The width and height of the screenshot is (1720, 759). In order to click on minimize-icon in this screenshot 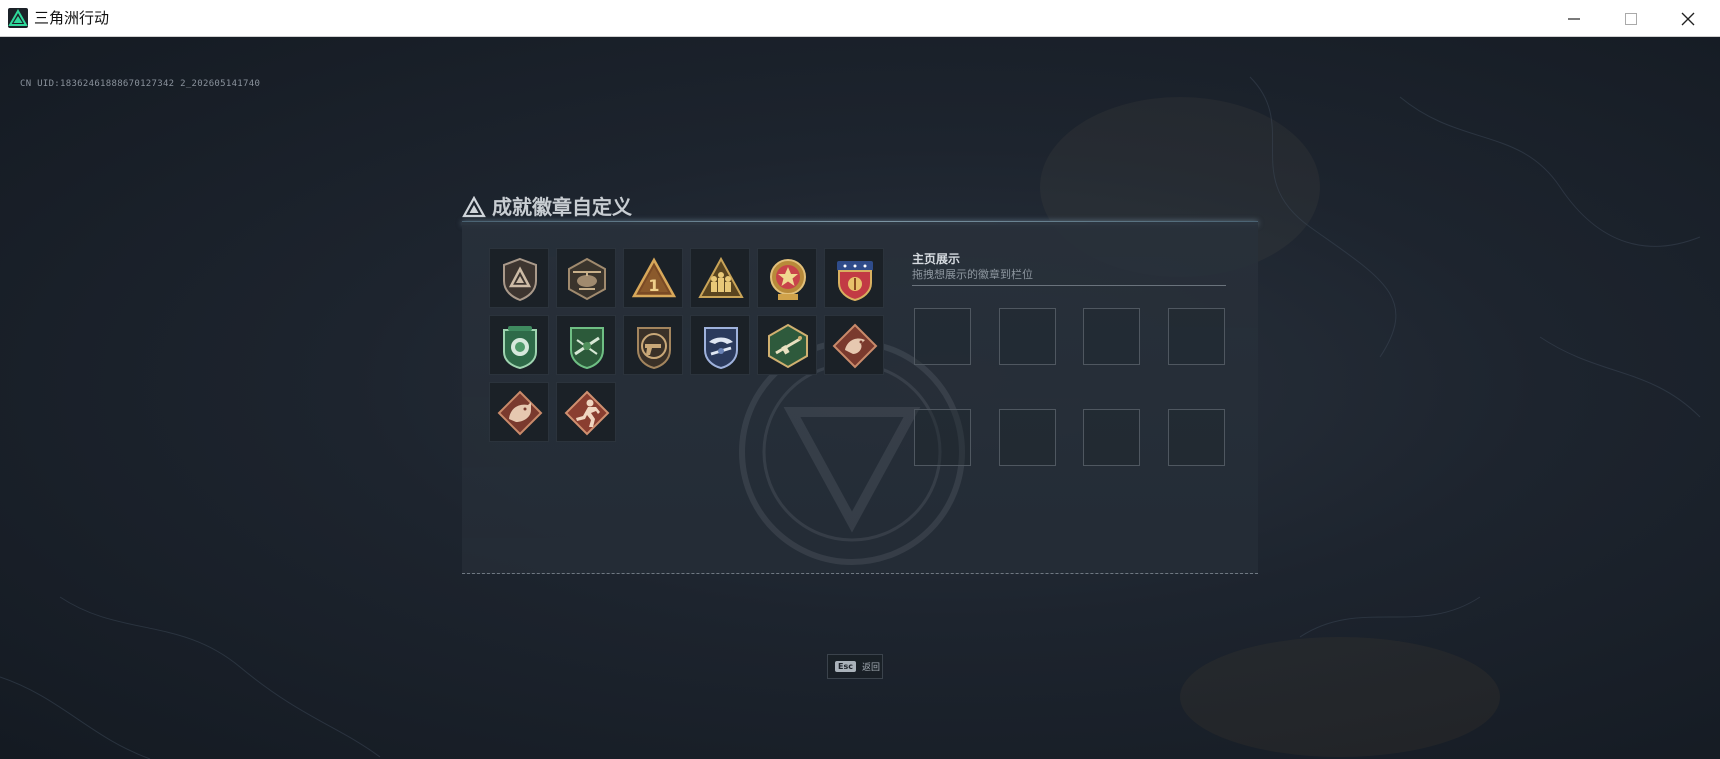, I will do `click(1574, 18)`.